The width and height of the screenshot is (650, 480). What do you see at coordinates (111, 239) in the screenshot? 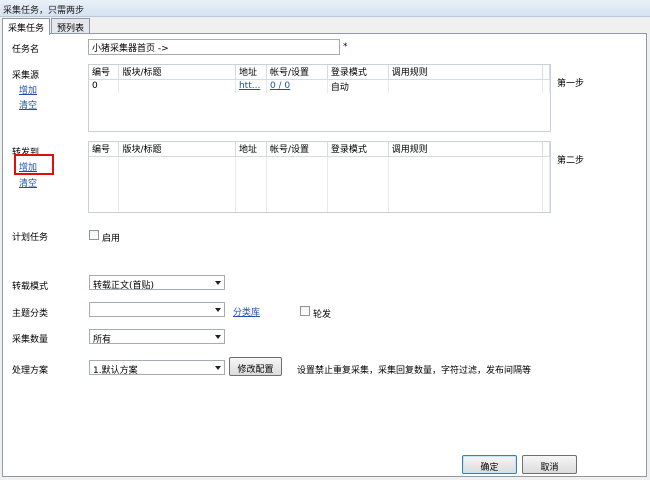
I see `schedule-enable-label: 启用` at bounding box center [111, 239].